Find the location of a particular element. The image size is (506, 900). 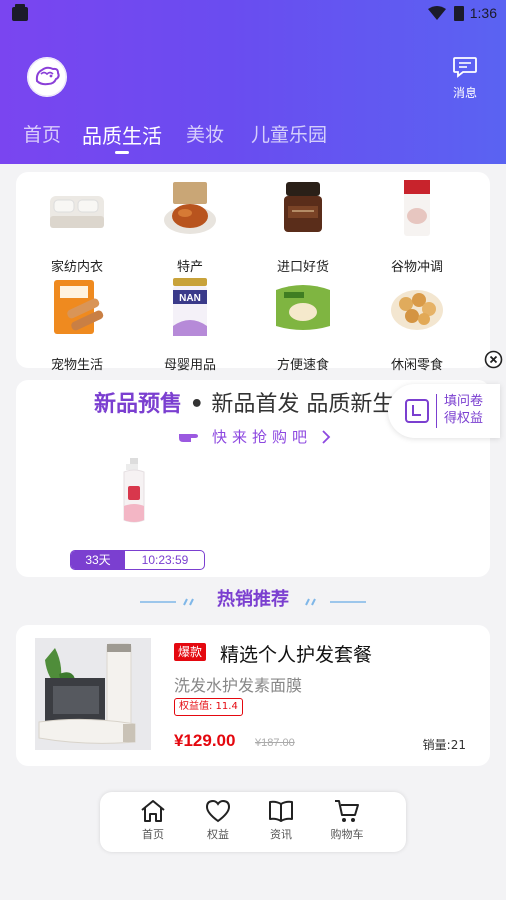

nav-label: 权益 is located at coordinates (218, 834).